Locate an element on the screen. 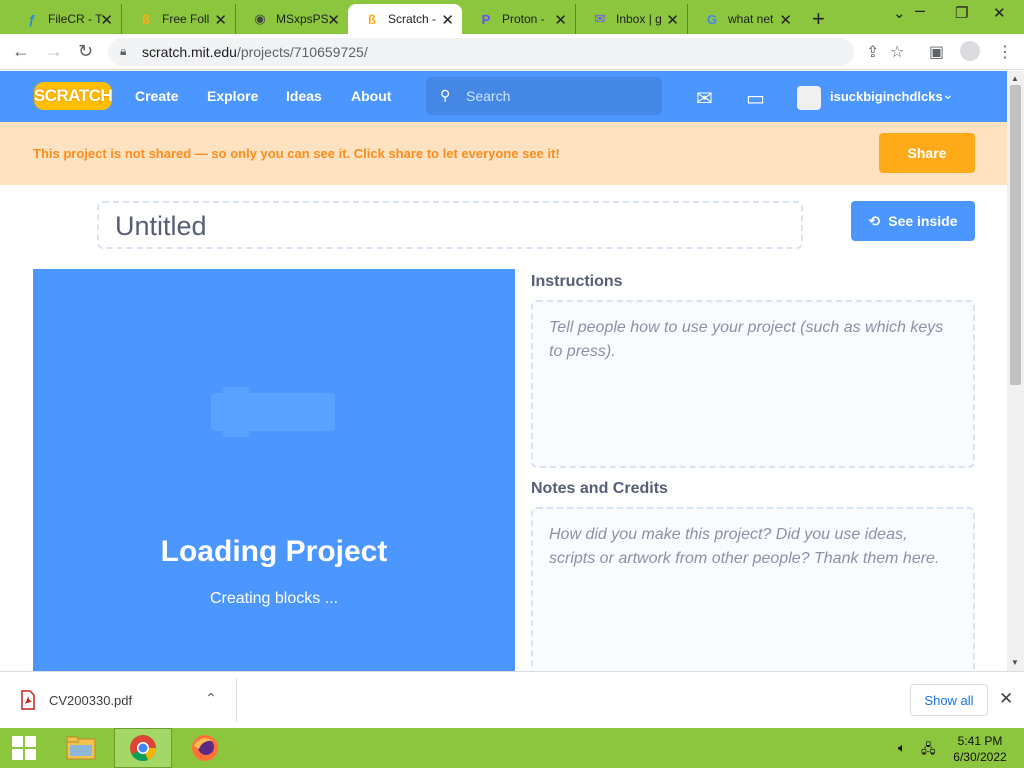  folder-icon is located at coordinates (81, 748).